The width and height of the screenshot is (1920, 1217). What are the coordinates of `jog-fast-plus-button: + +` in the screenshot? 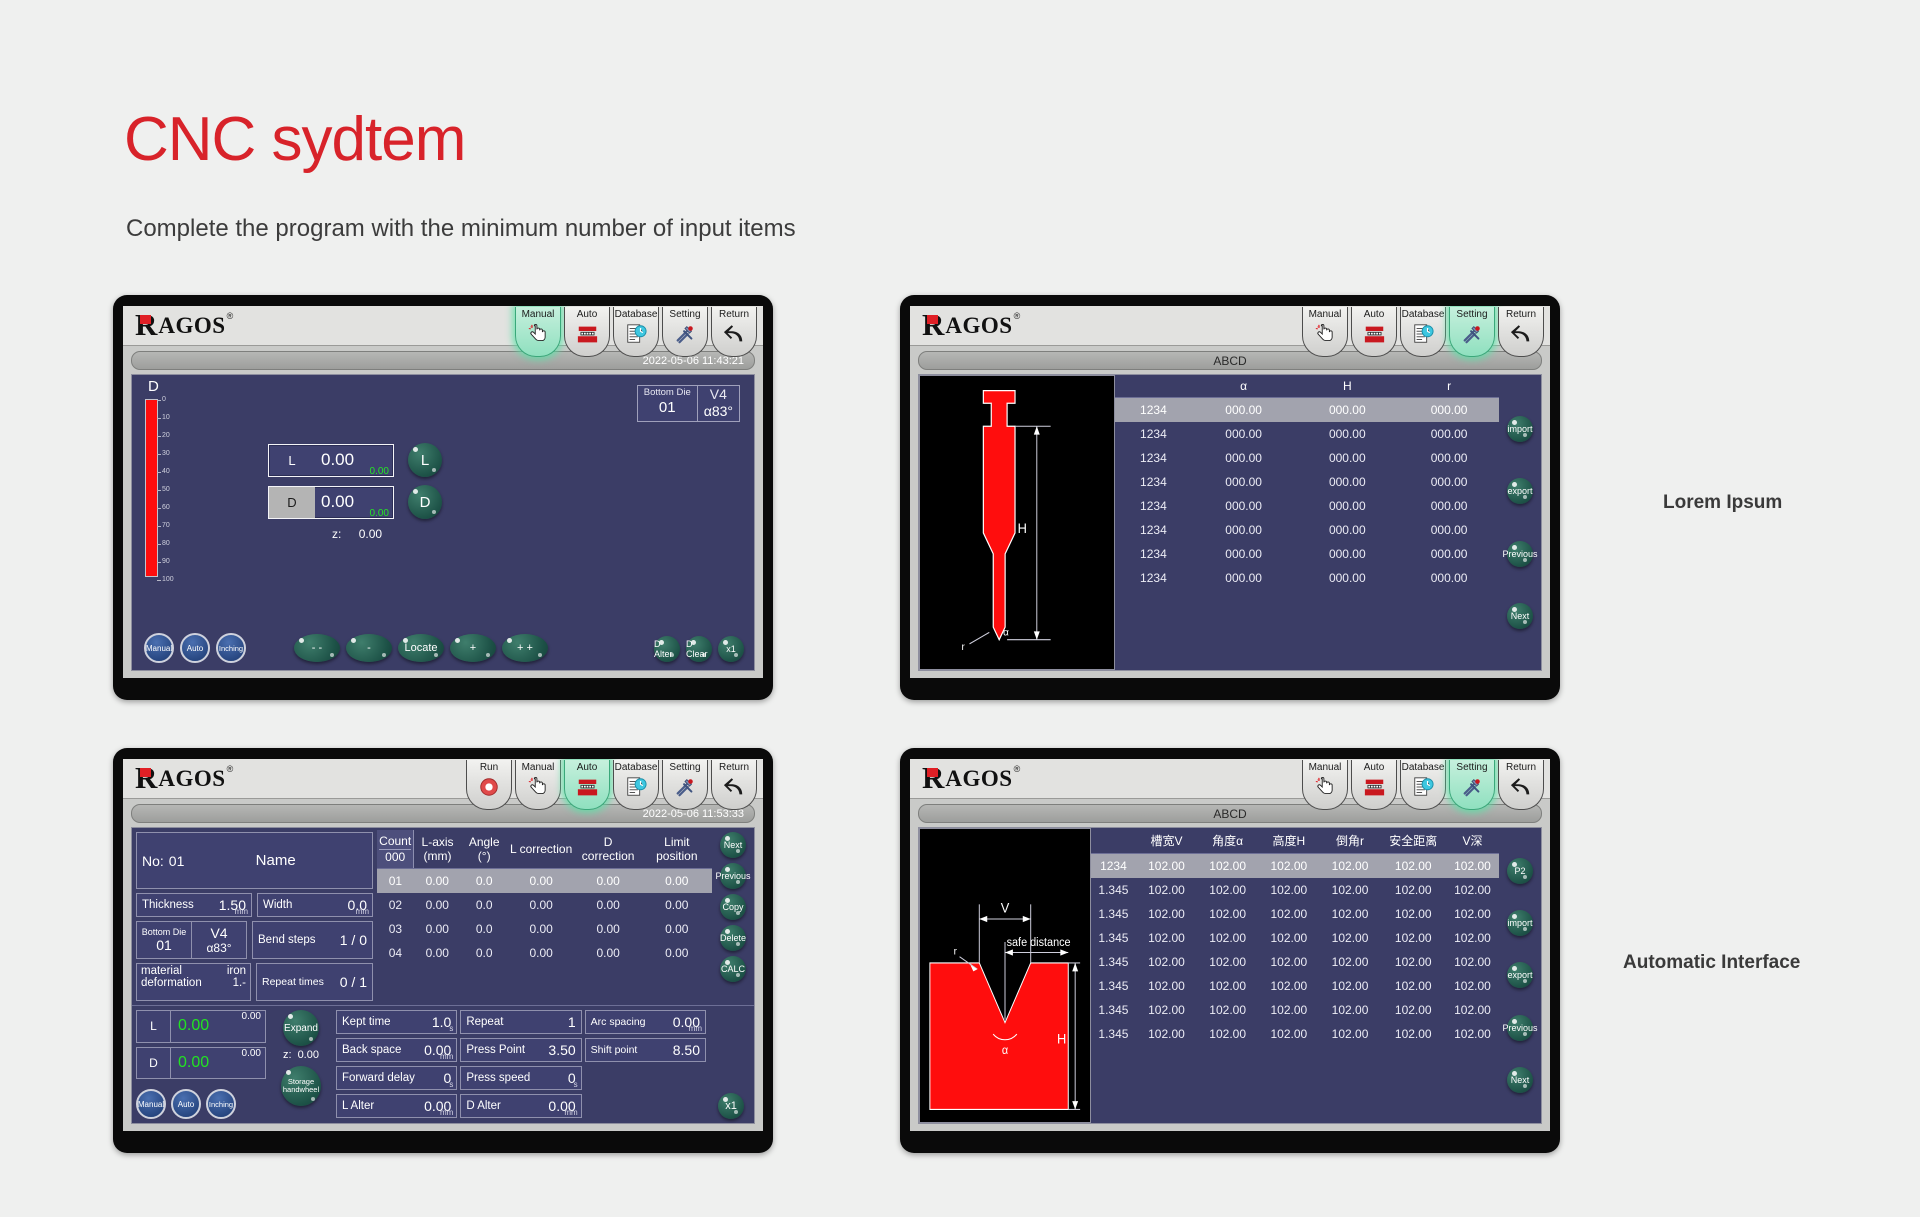 It's located at (525, 648).